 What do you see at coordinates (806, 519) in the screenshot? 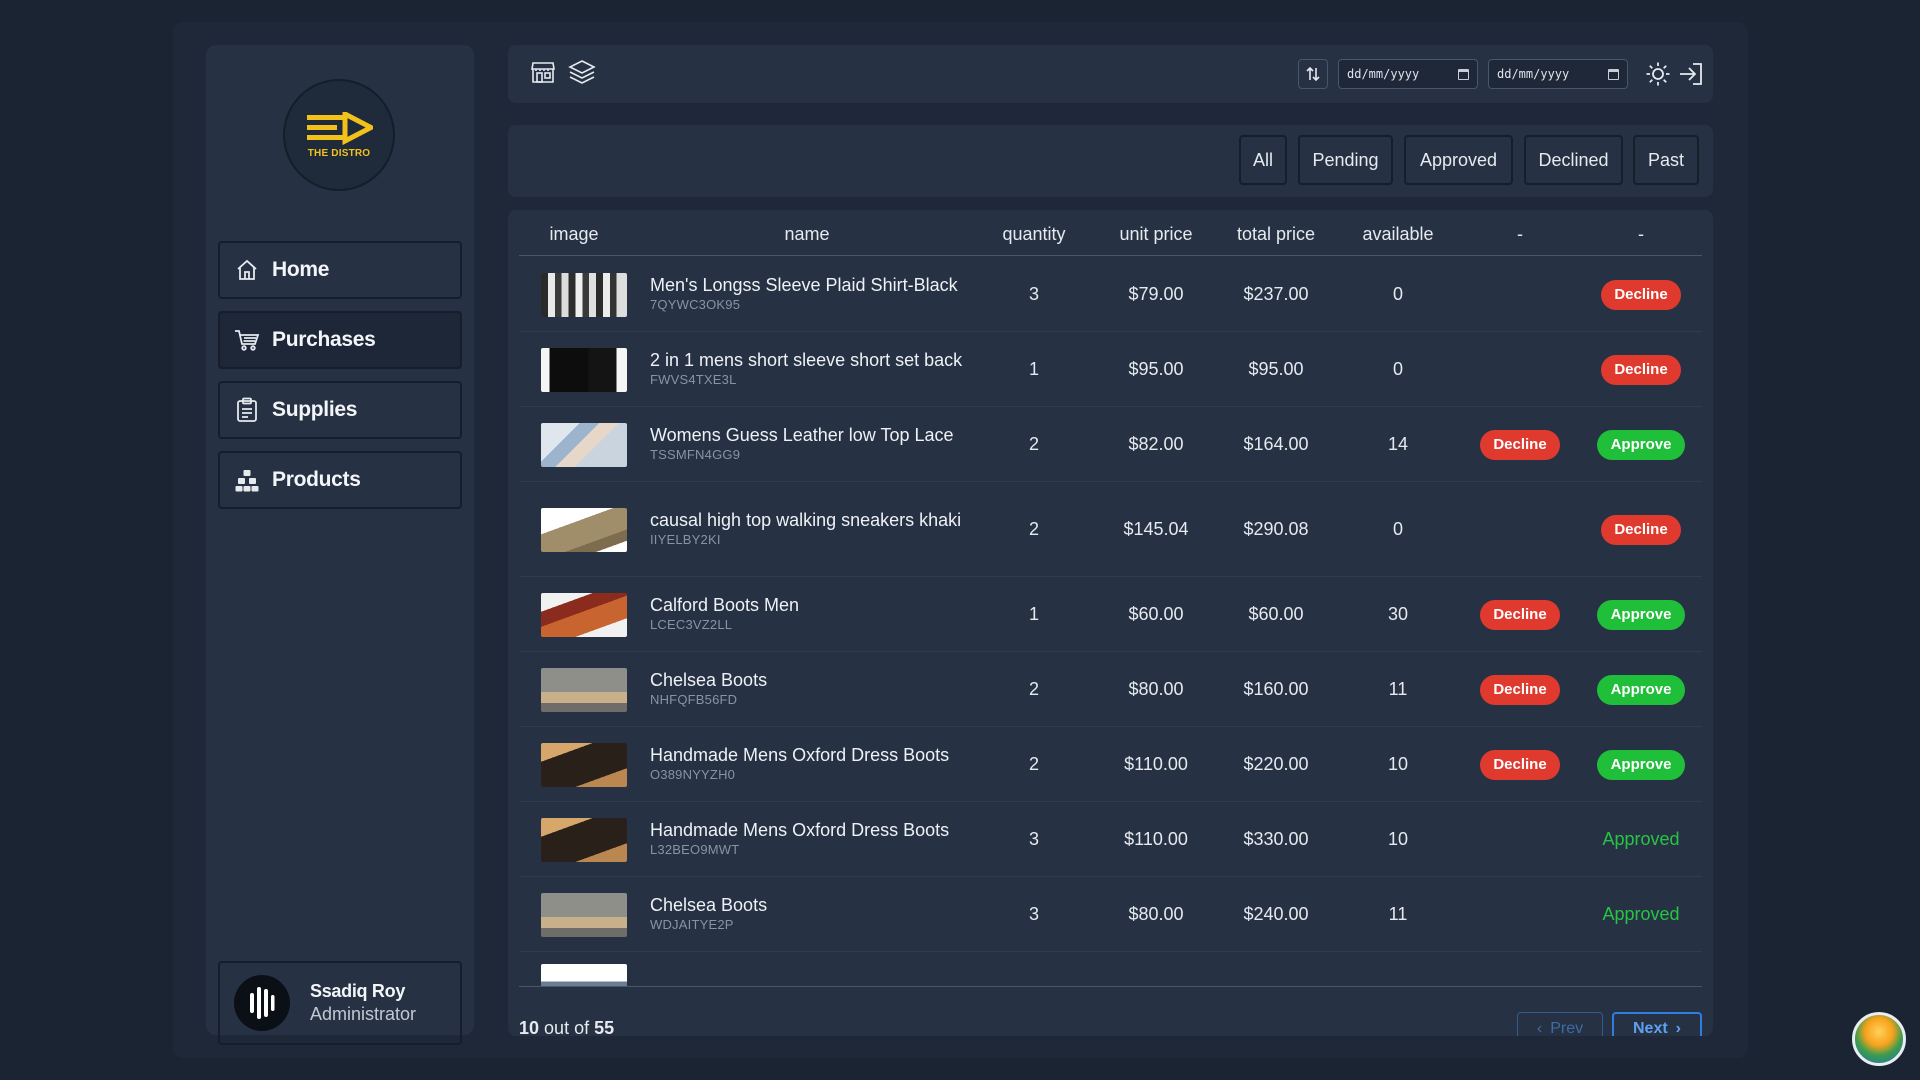
I see `product-name: causal high top walking sneakers khaki` at bounding box center [806, 519].